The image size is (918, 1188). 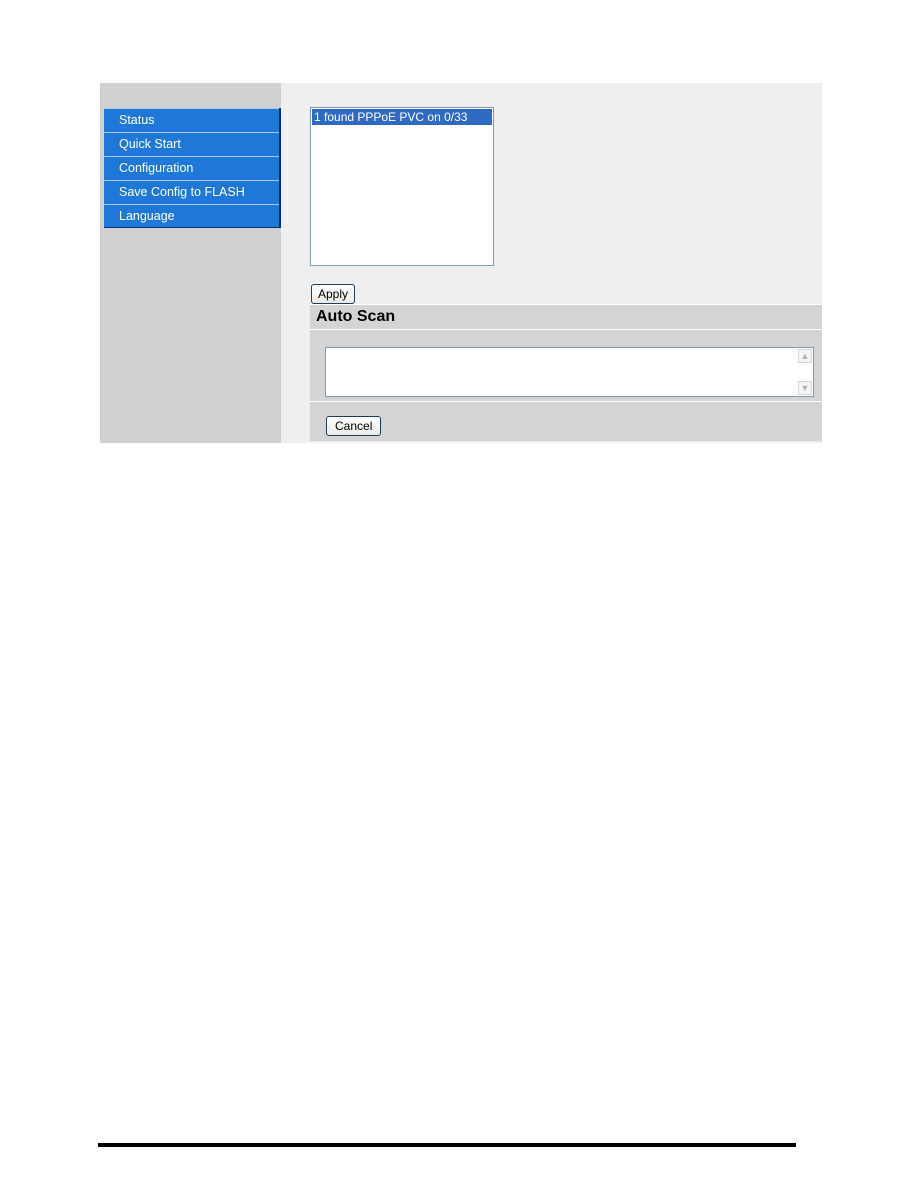 What do you see at coordinates (333, 294) in the screenshot?
I see `apply-button: Apply` at bounding box center [333, 294].